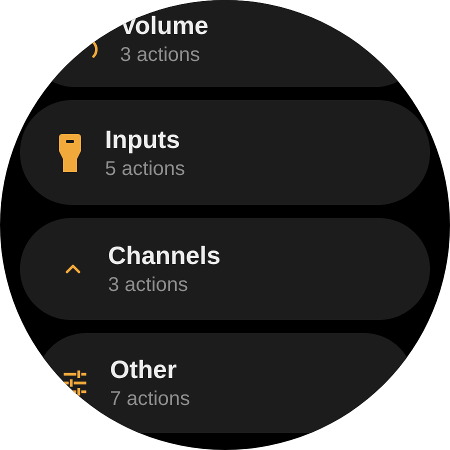 The height and width of the screenshot is (450, 450). What do you see at coordinates (144, 370) in the screenshot?
I see `chip-title: Other` at bounding box center [144, 370].